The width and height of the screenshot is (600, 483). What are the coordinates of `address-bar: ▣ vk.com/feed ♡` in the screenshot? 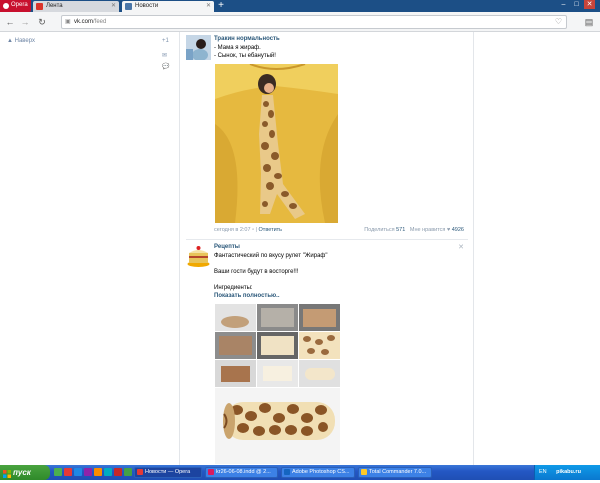 It's located at (314, 22).